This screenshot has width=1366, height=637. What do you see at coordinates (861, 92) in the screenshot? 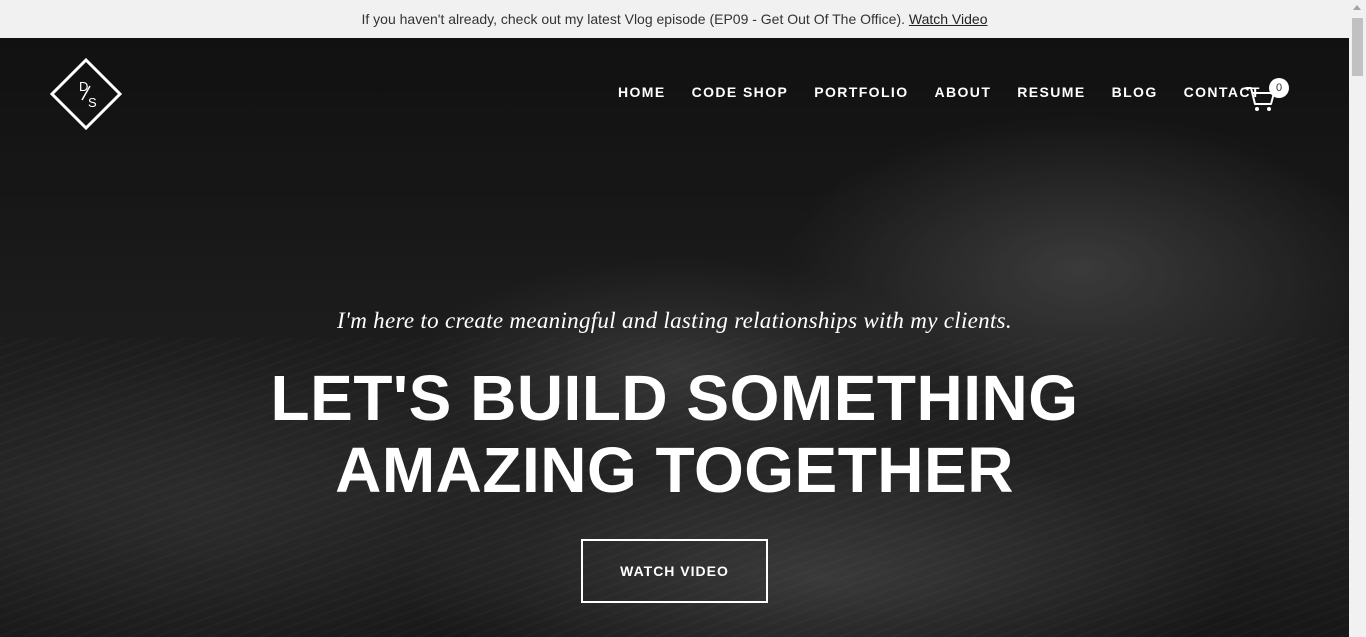
I see `nav-item-portfolio: PORTFOLIO` at bounding box center [861, 92].